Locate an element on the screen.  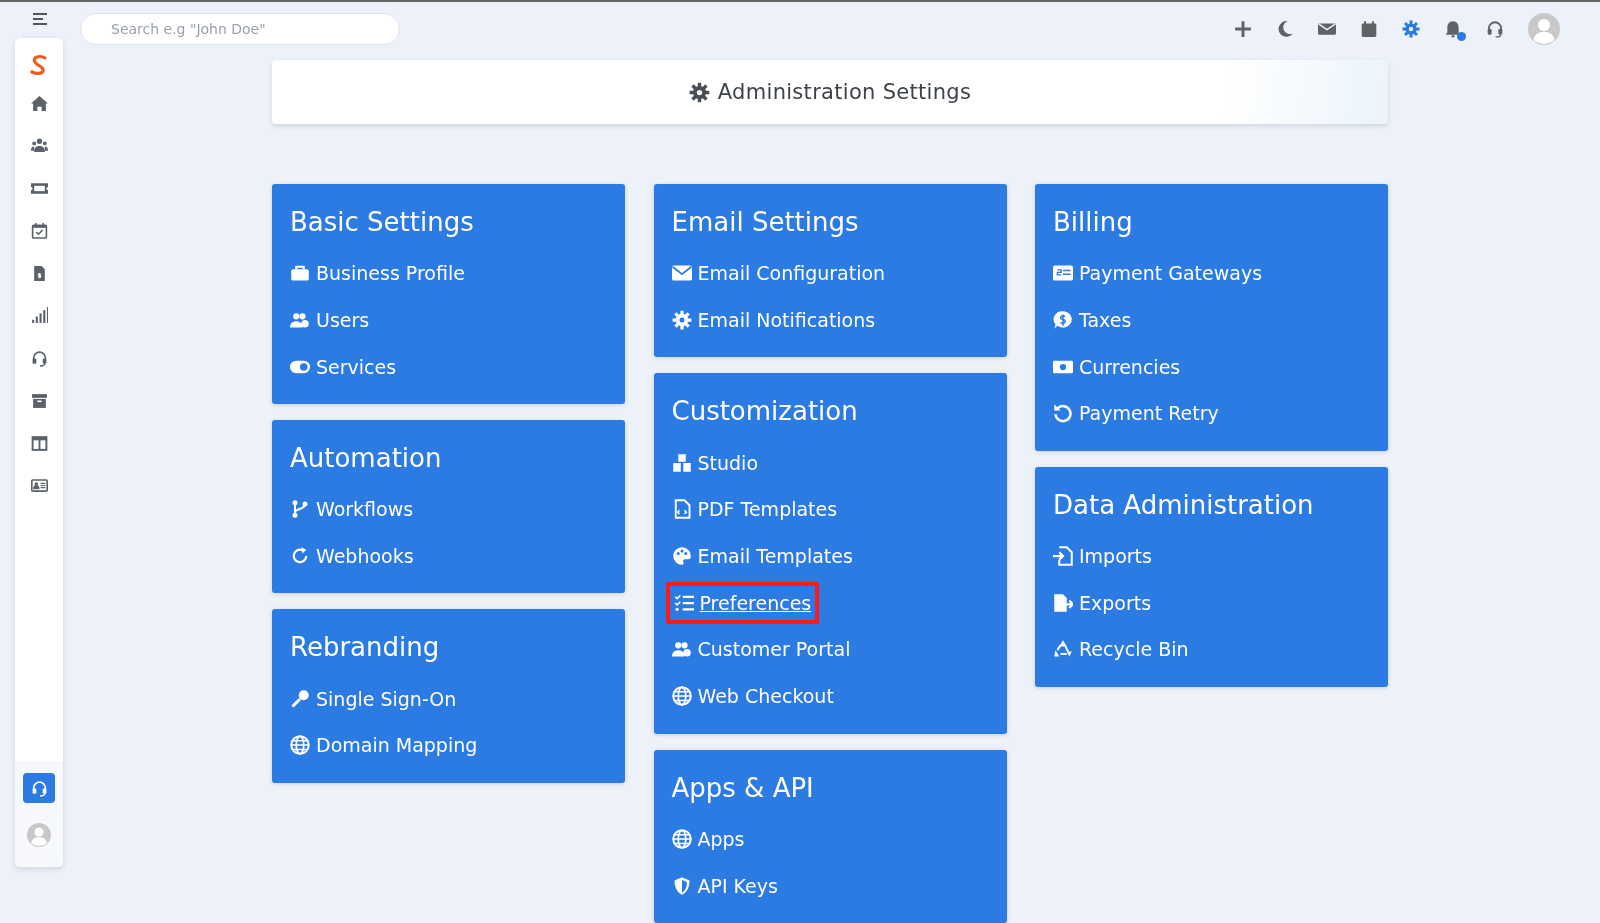
checklist-icon is located at coordinates (683, 602).